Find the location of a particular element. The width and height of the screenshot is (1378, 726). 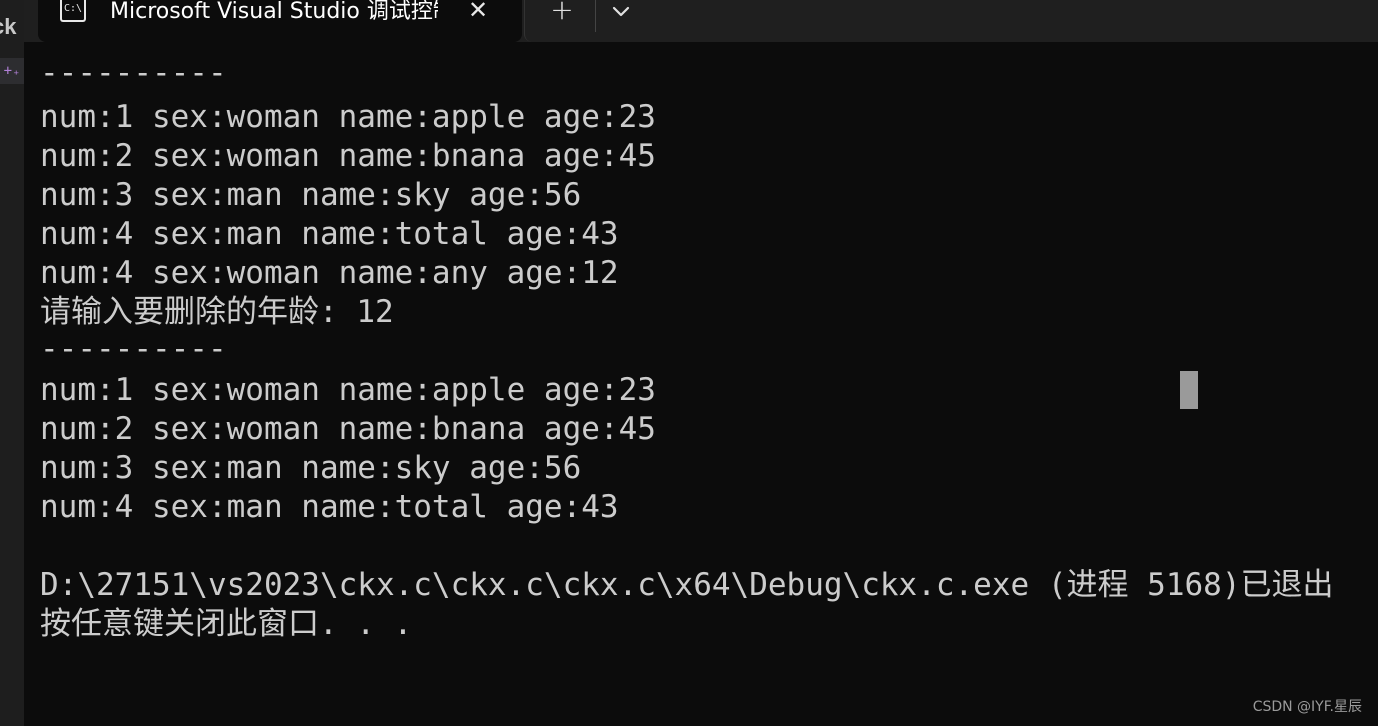

background-window-strip: ck +₊ is located at coordinates (12, 363).